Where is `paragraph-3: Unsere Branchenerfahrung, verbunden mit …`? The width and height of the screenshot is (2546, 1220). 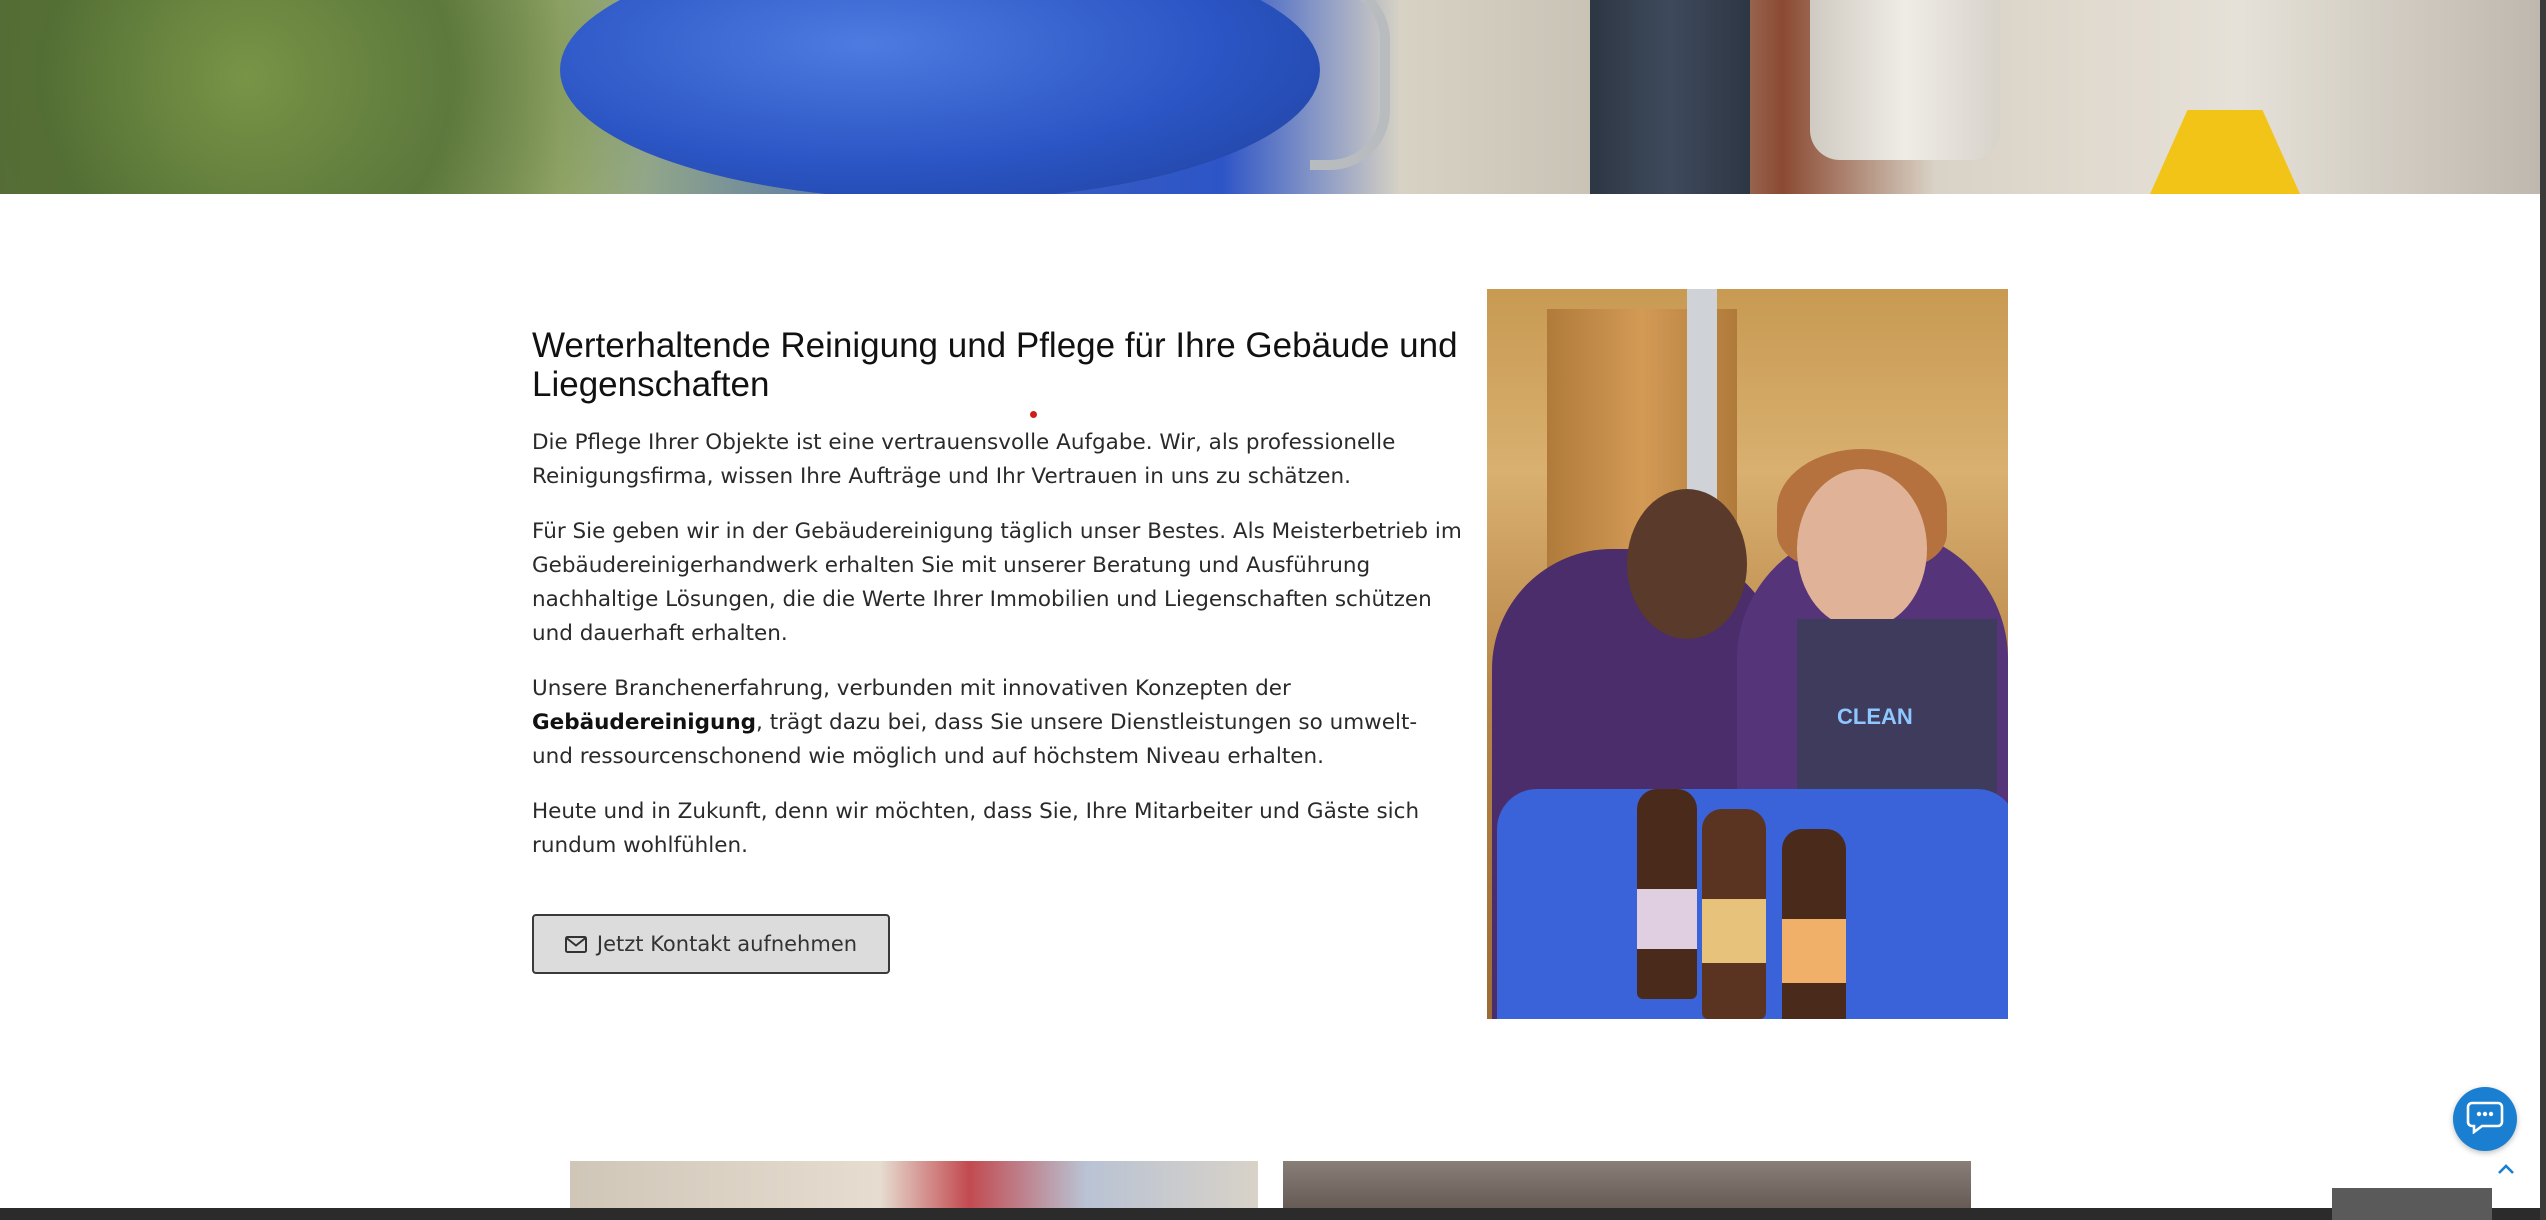
paragraph-3: Unsere Branchenerfahrung, verbunden mit … is located at coordinates (997, 723).